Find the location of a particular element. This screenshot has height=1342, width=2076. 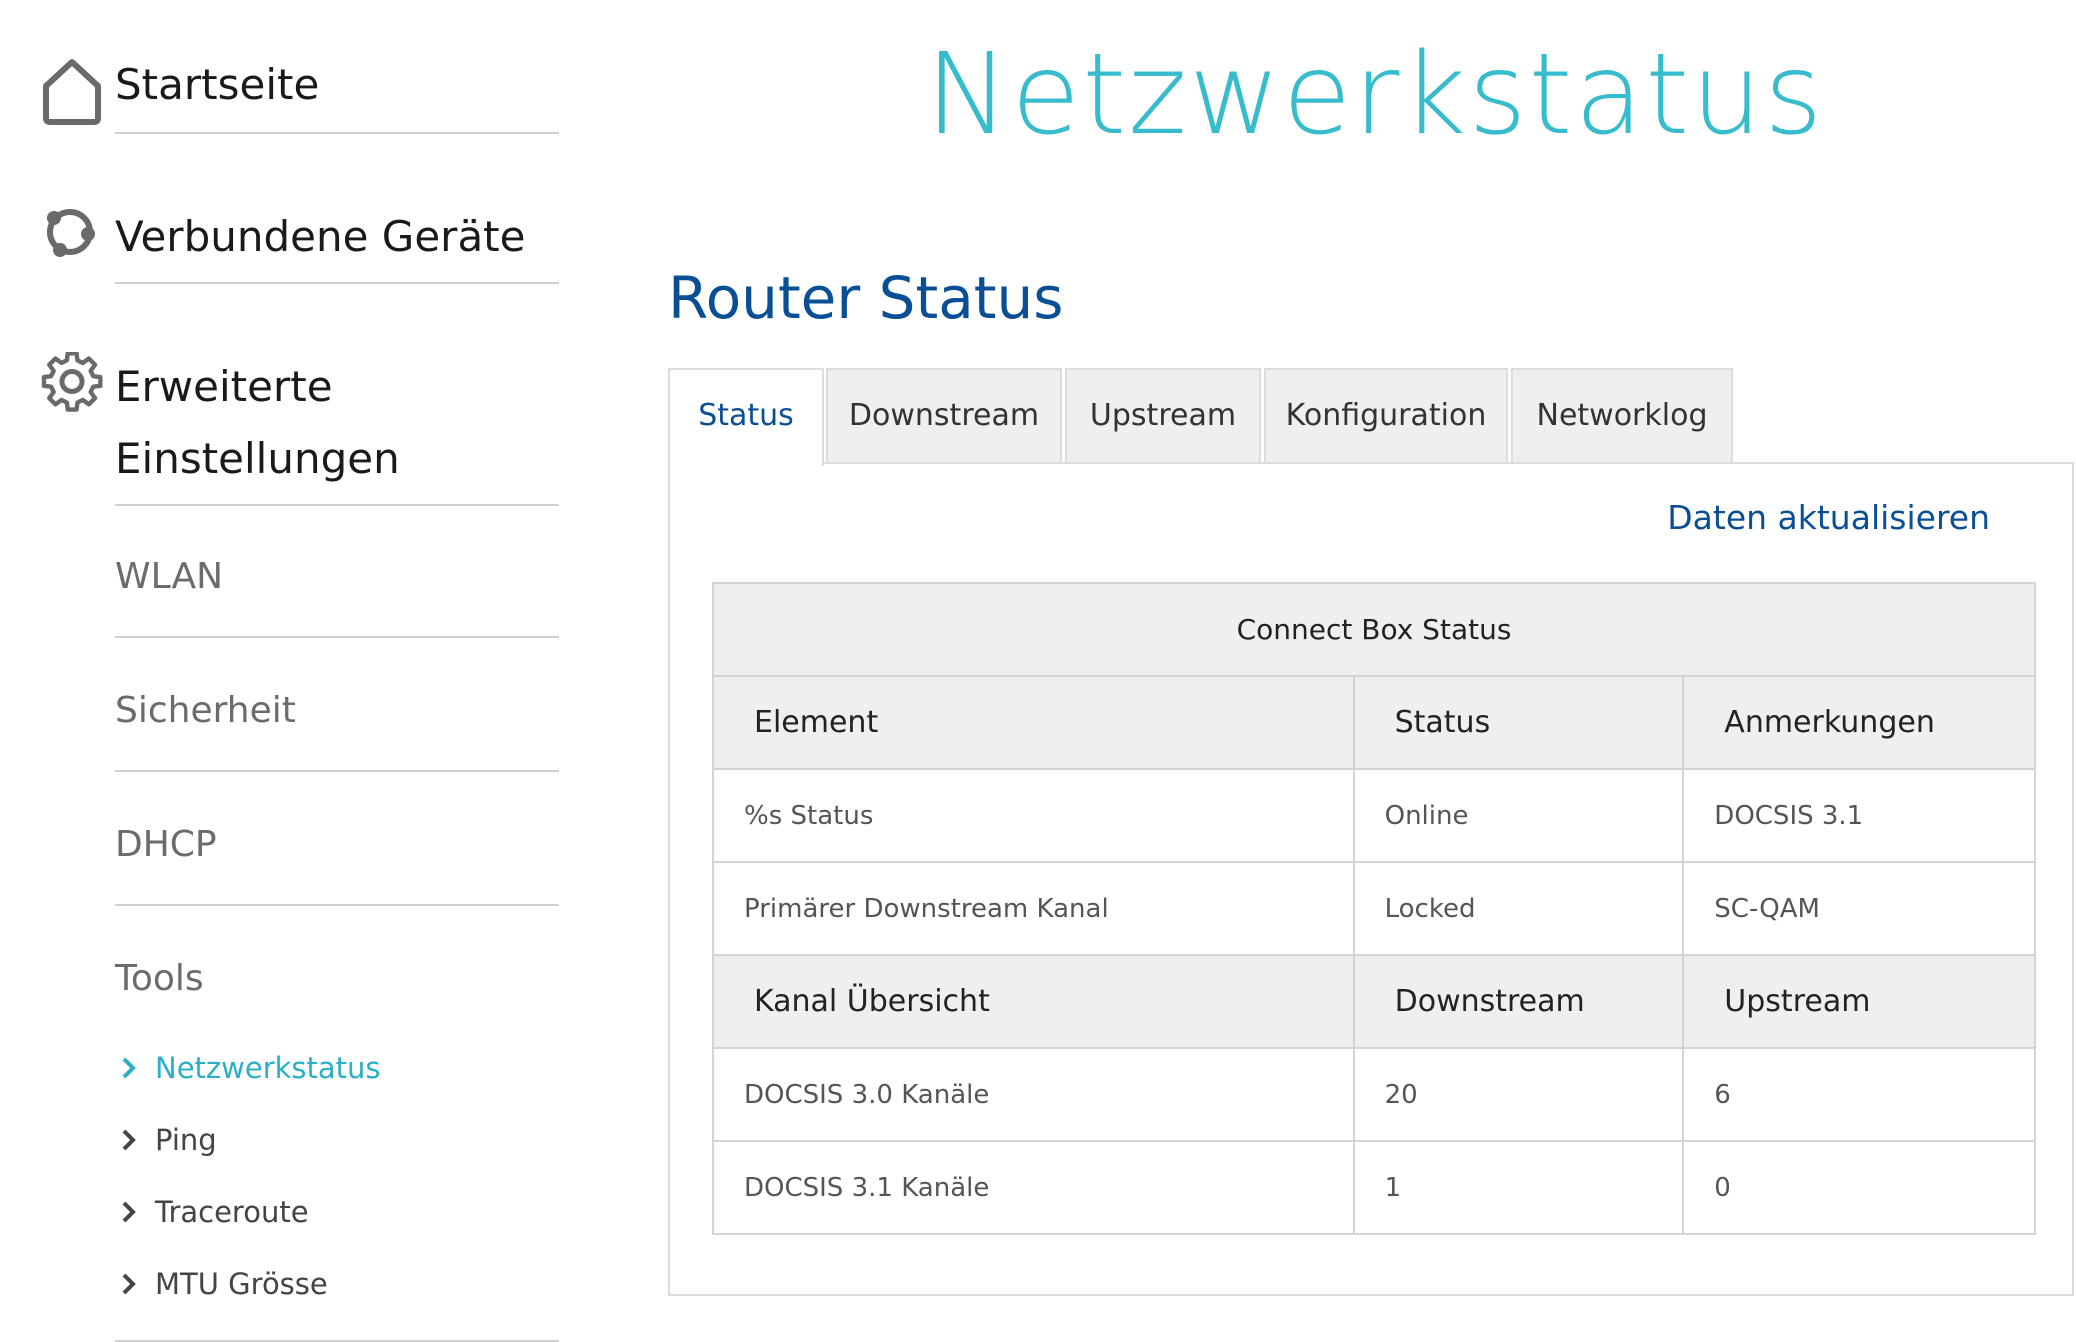

column-header: Upstream is located at coordinates (1859, 1001).